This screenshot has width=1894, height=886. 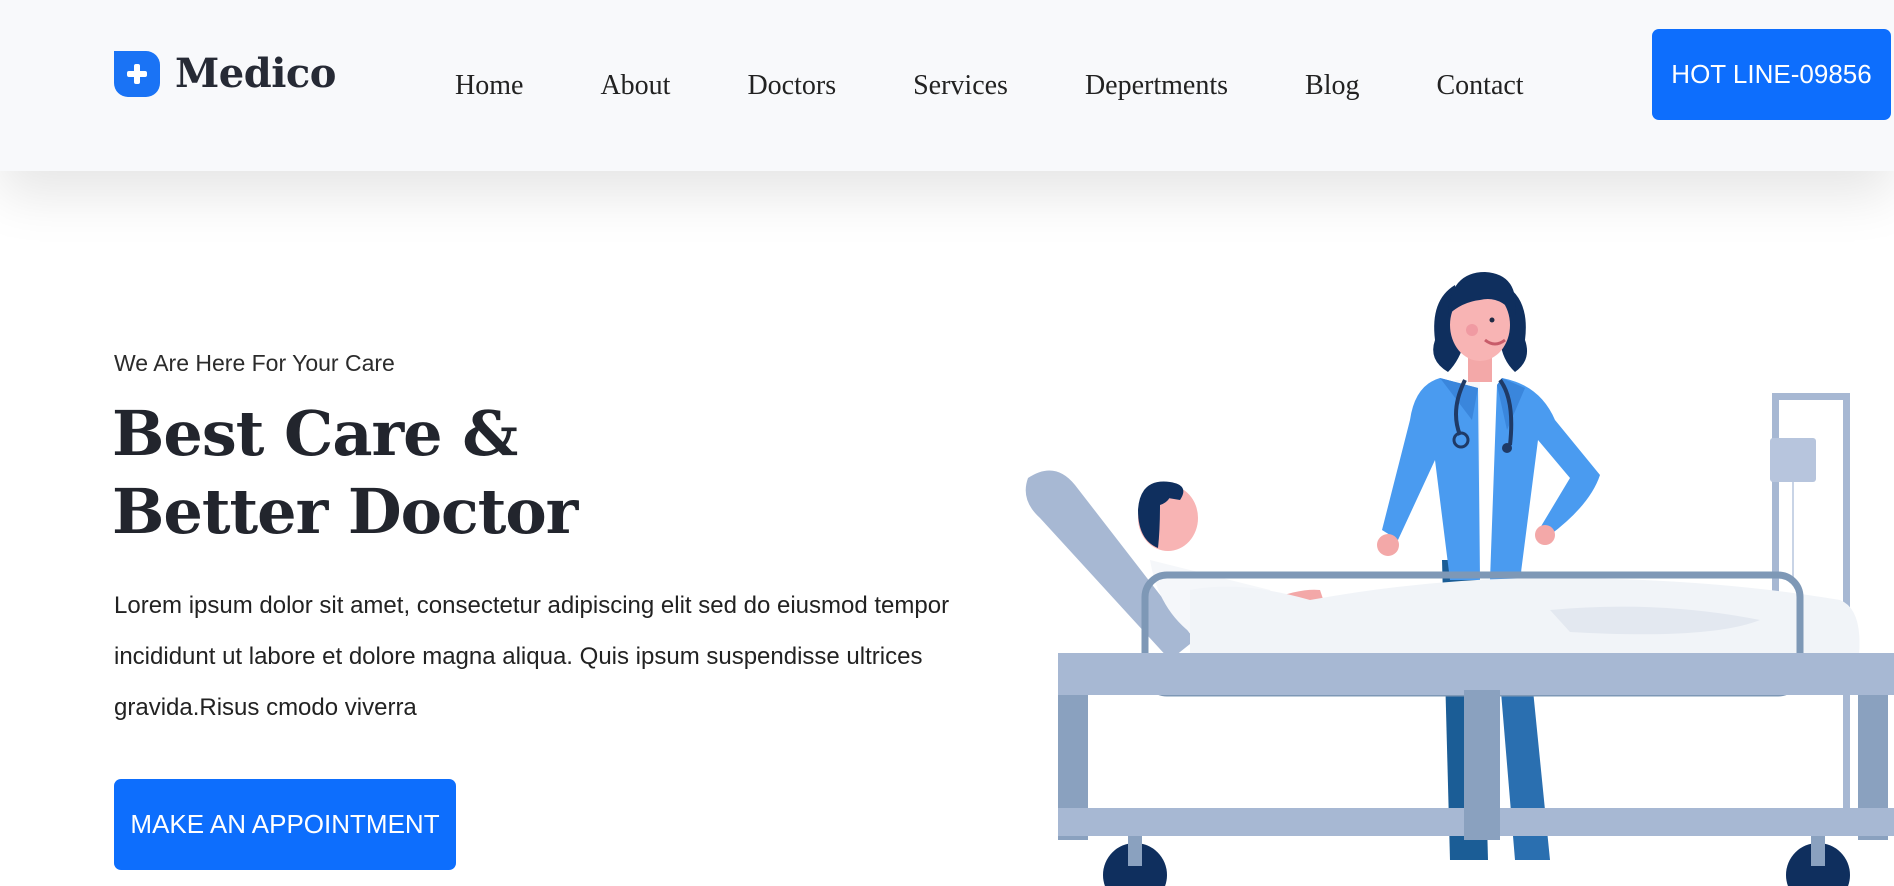 I want to click on nav-item-departments: Depertments, so click(x=1156, y=86).